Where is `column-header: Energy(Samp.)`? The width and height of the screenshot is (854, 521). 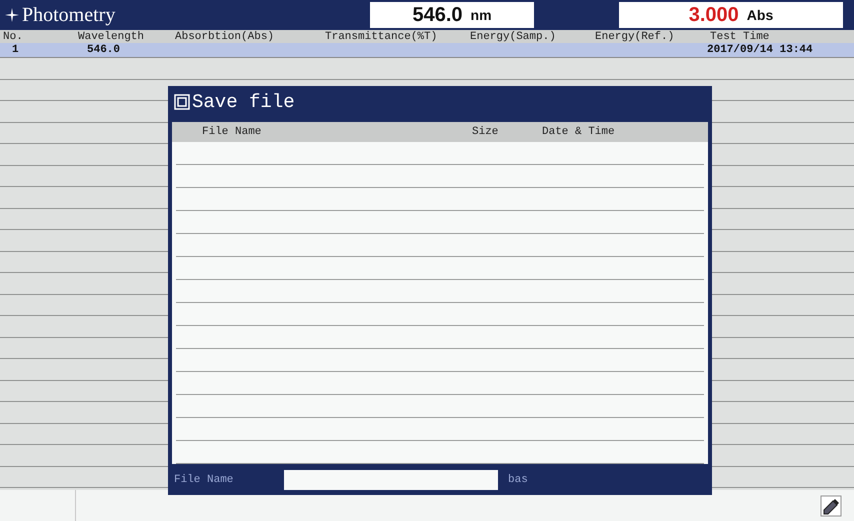
column-header: Energy(Samp.) is located at coordinates (513, 36).